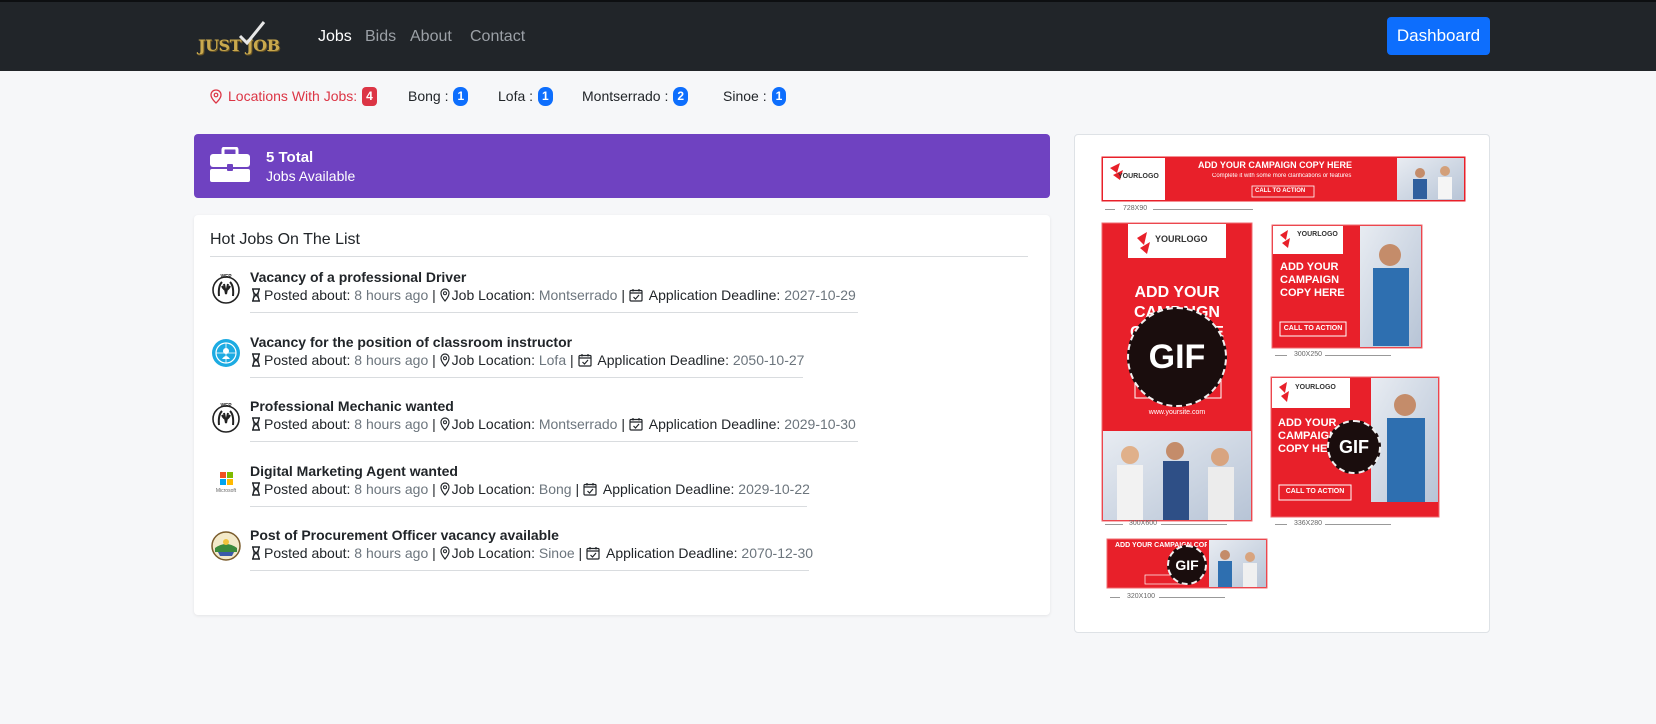 This screenshot has width=1656, height=724. Describe the element at coordinates (516, 96) in the screenshot. I see `location-name: Lofa :` at that location.